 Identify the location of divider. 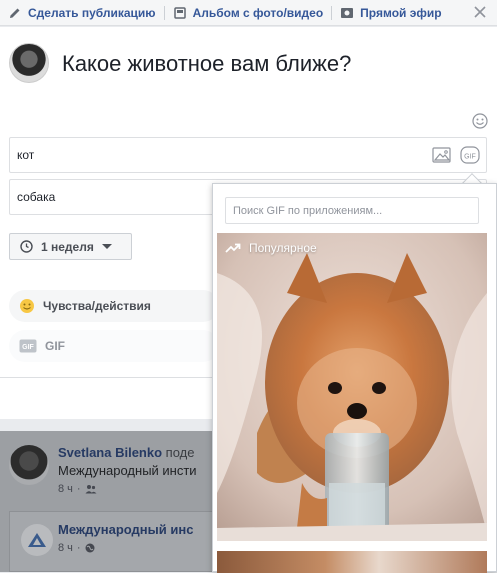
(352, 549).